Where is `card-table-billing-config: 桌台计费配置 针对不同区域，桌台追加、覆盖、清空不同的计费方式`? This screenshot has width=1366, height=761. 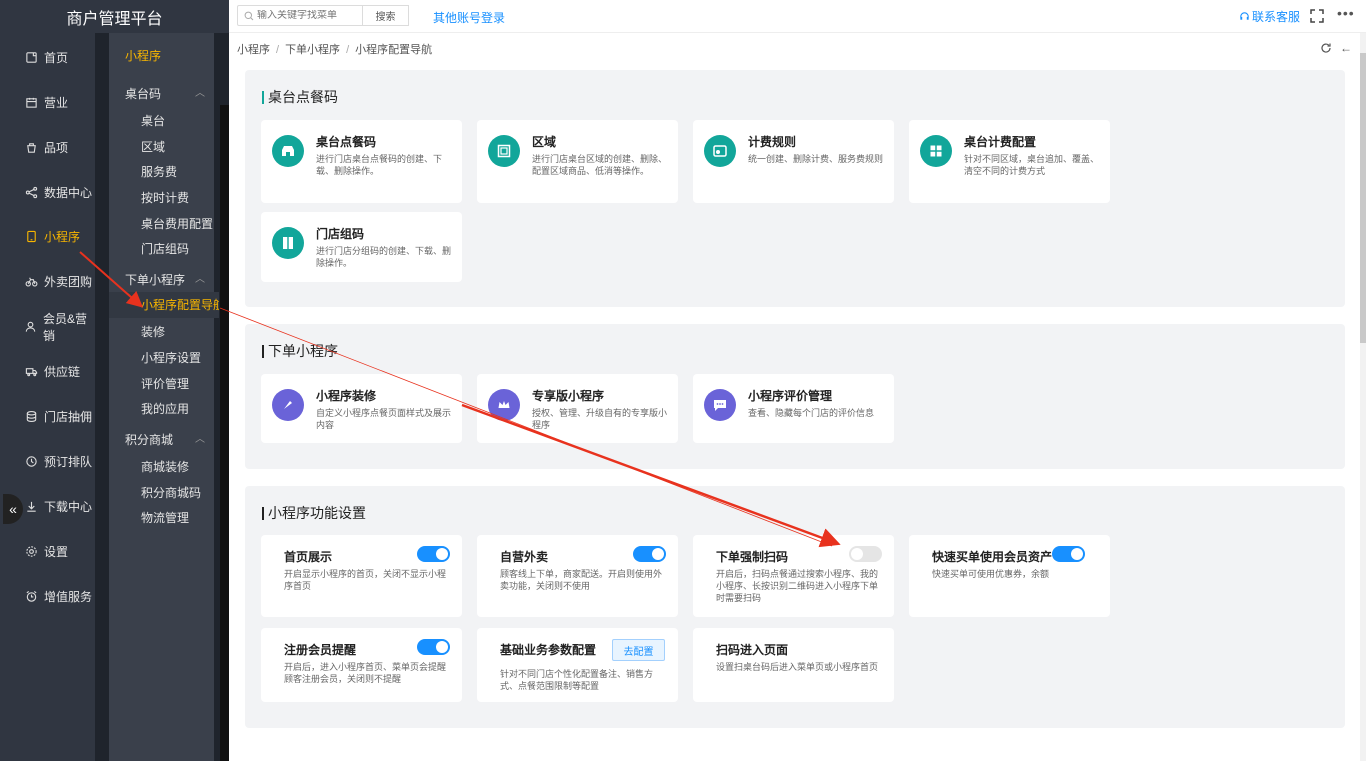
card-table-billing-config: 桌台计费配置 针对不同区域，桌台追加、覆盖、清空不同的计费方式 is located at coordinates (1009, 161).